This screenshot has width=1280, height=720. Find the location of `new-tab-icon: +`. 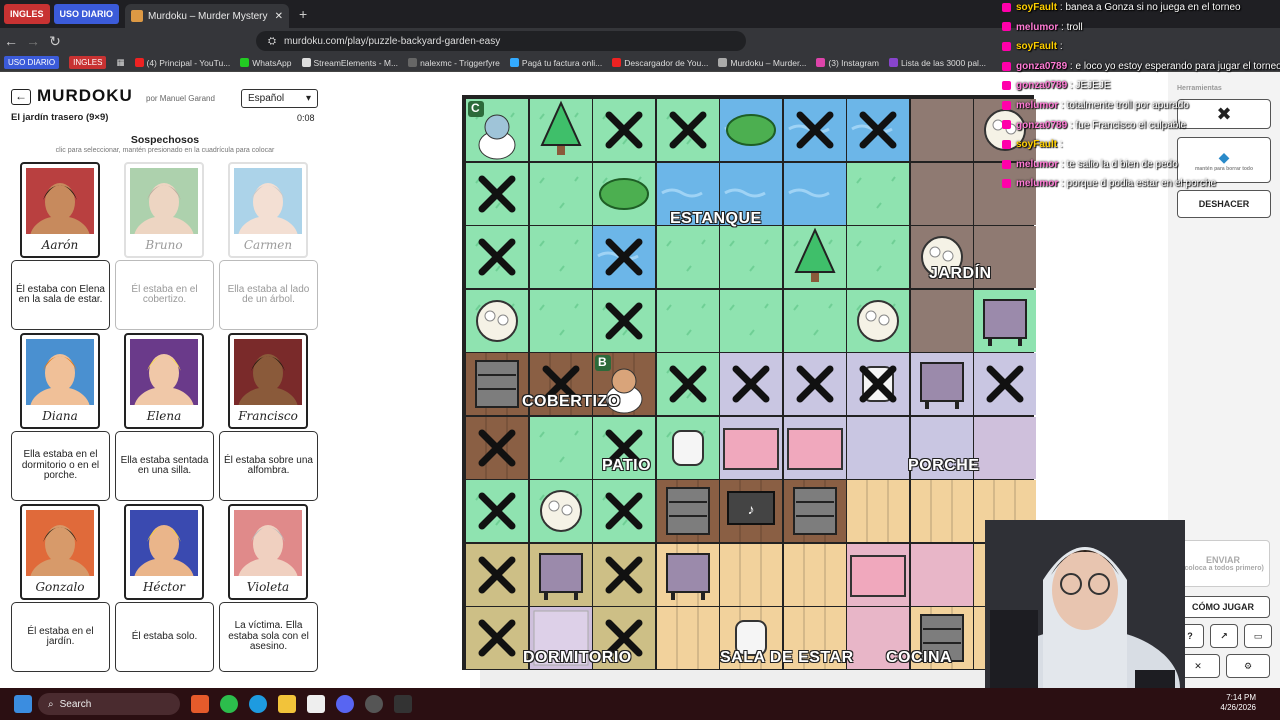

new-tab-icon: + is located at coordinates (303, 14).